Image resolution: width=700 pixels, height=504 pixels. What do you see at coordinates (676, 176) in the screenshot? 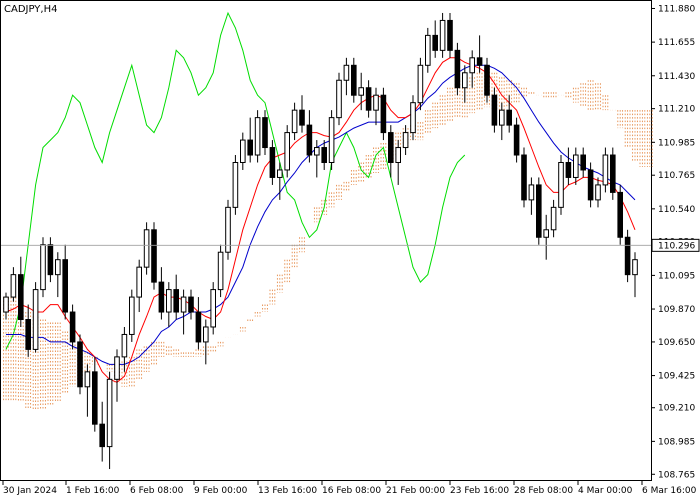
I see `y-tick-label: 110.765` at bounding box center [676, 176].